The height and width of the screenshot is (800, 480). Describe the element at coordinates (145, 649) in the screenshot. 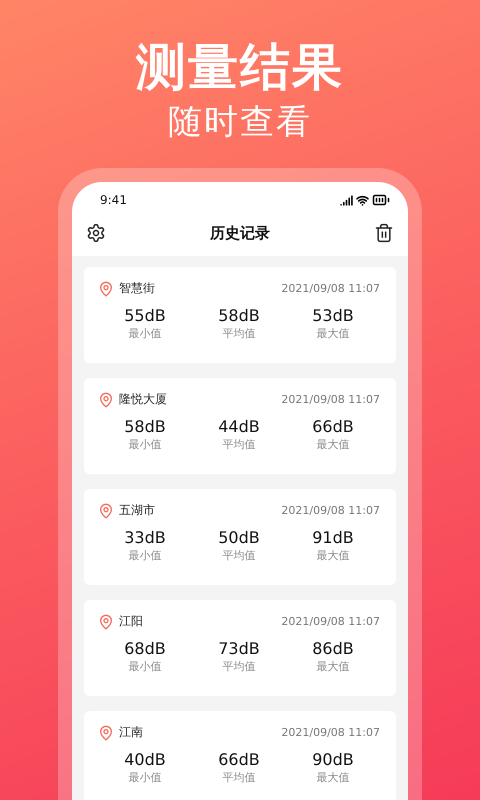

I see `stat-value: 68dB` at that location.